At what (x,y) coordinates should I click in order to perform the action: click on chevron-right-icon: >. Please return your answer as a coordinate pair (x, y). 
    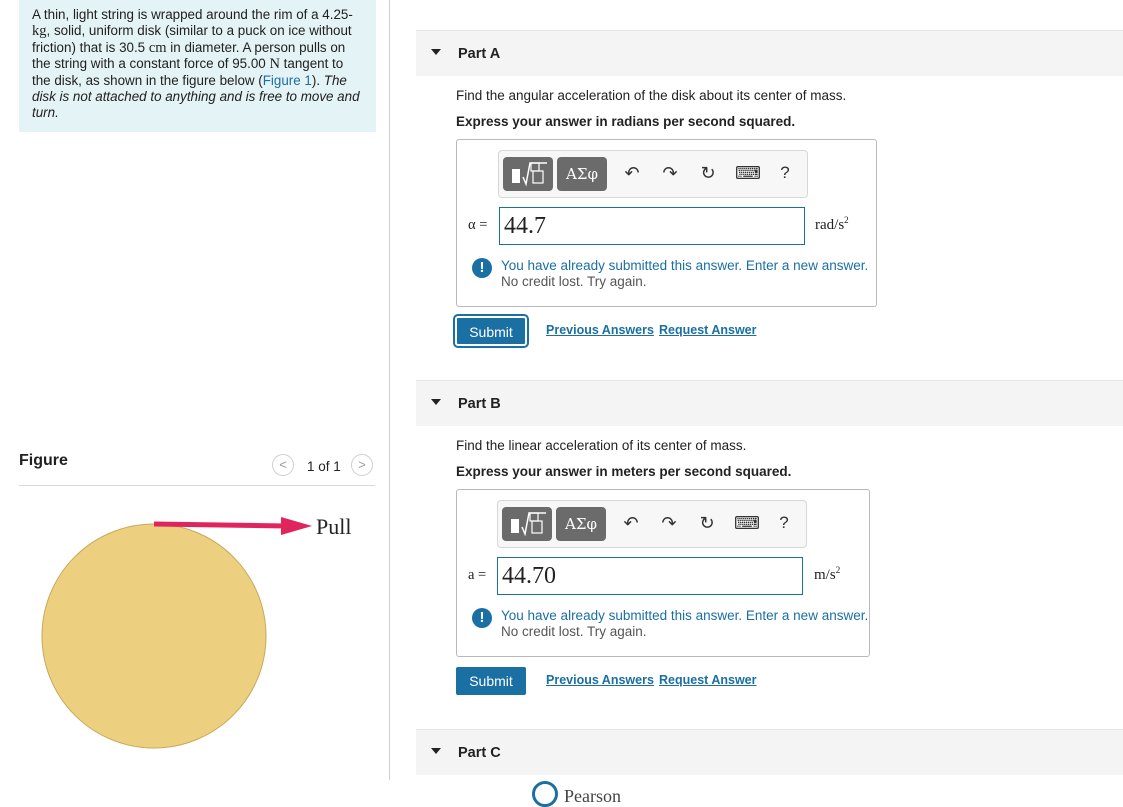
    Looking at the image, I should click on (362, 464).